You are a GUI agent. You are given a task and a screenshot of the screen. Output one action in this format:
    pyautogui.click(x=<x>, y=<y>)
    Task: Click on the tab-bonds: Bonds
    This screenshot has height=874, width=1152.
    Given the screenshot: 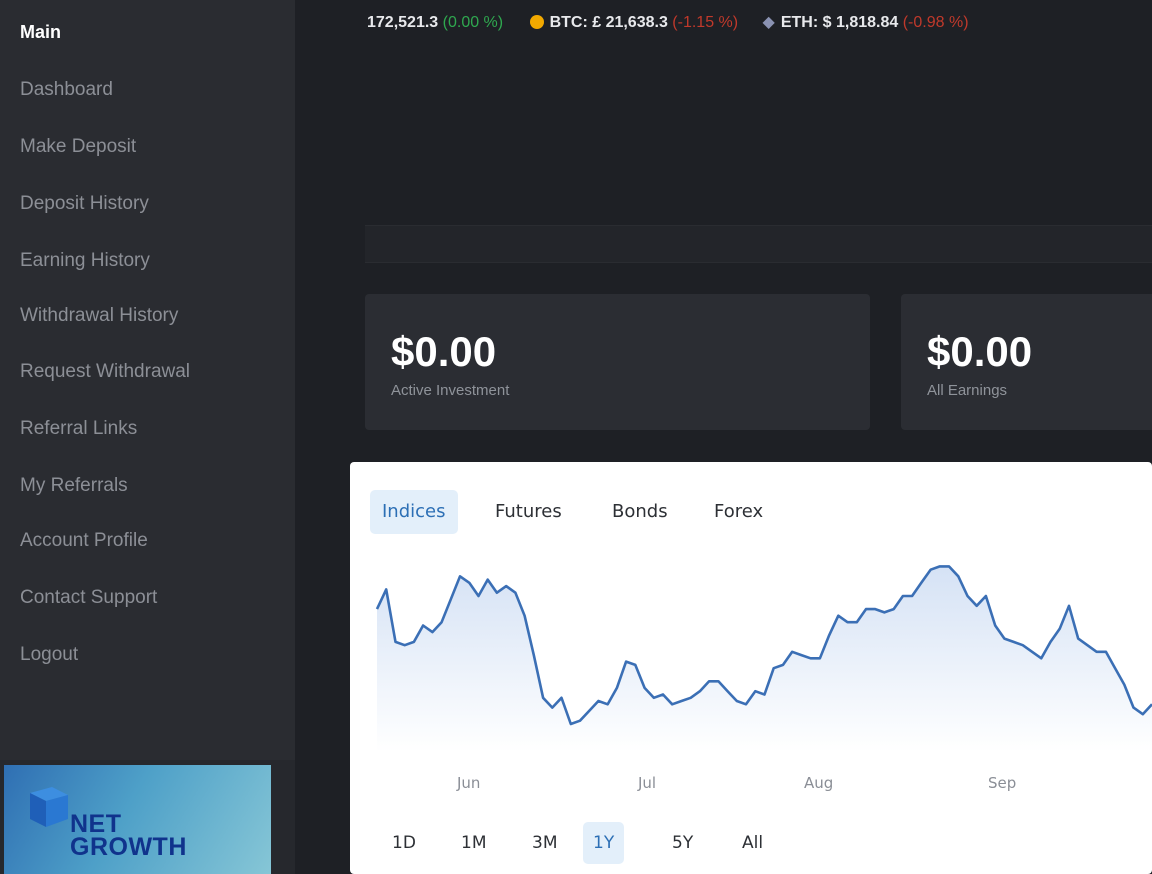 What is the action you would take?
    pyautogui.click(x=640, y=512)
    